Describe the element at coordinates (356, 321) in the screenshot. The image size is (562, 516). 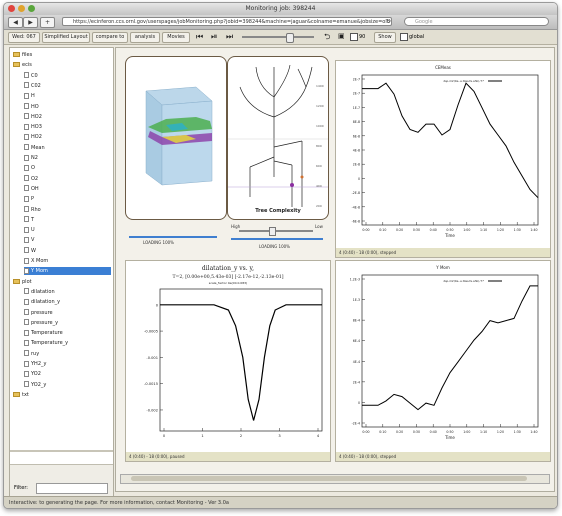
I see `y-tick-label: 8E-4` at that location.